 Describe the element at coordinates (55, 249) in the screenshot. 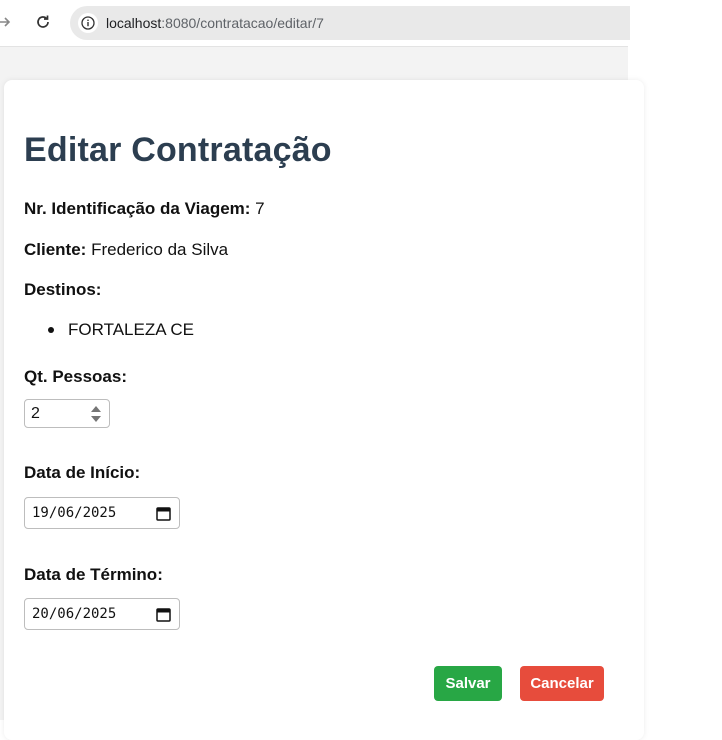

I see `client-label: Cliente:` at that location.